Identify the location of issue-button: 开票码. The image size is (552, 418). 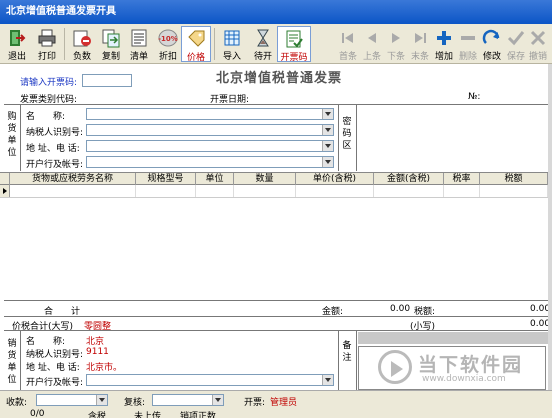
(294, 44).